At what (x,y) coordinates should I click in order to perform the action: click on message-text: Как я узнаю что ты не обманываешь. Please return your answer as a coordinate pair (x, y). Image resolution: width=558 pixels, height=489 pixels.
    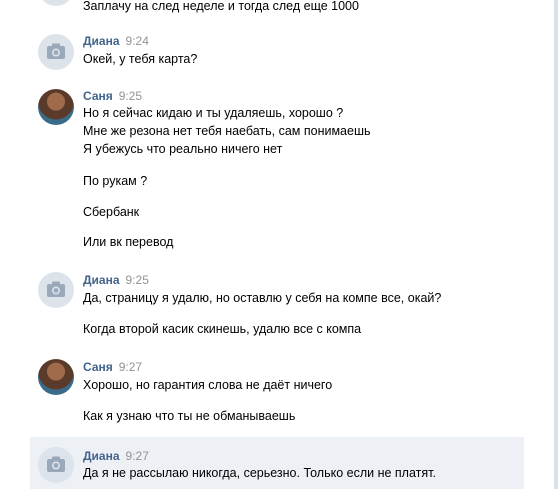
    Looking at the image, I should click on (189, 416).